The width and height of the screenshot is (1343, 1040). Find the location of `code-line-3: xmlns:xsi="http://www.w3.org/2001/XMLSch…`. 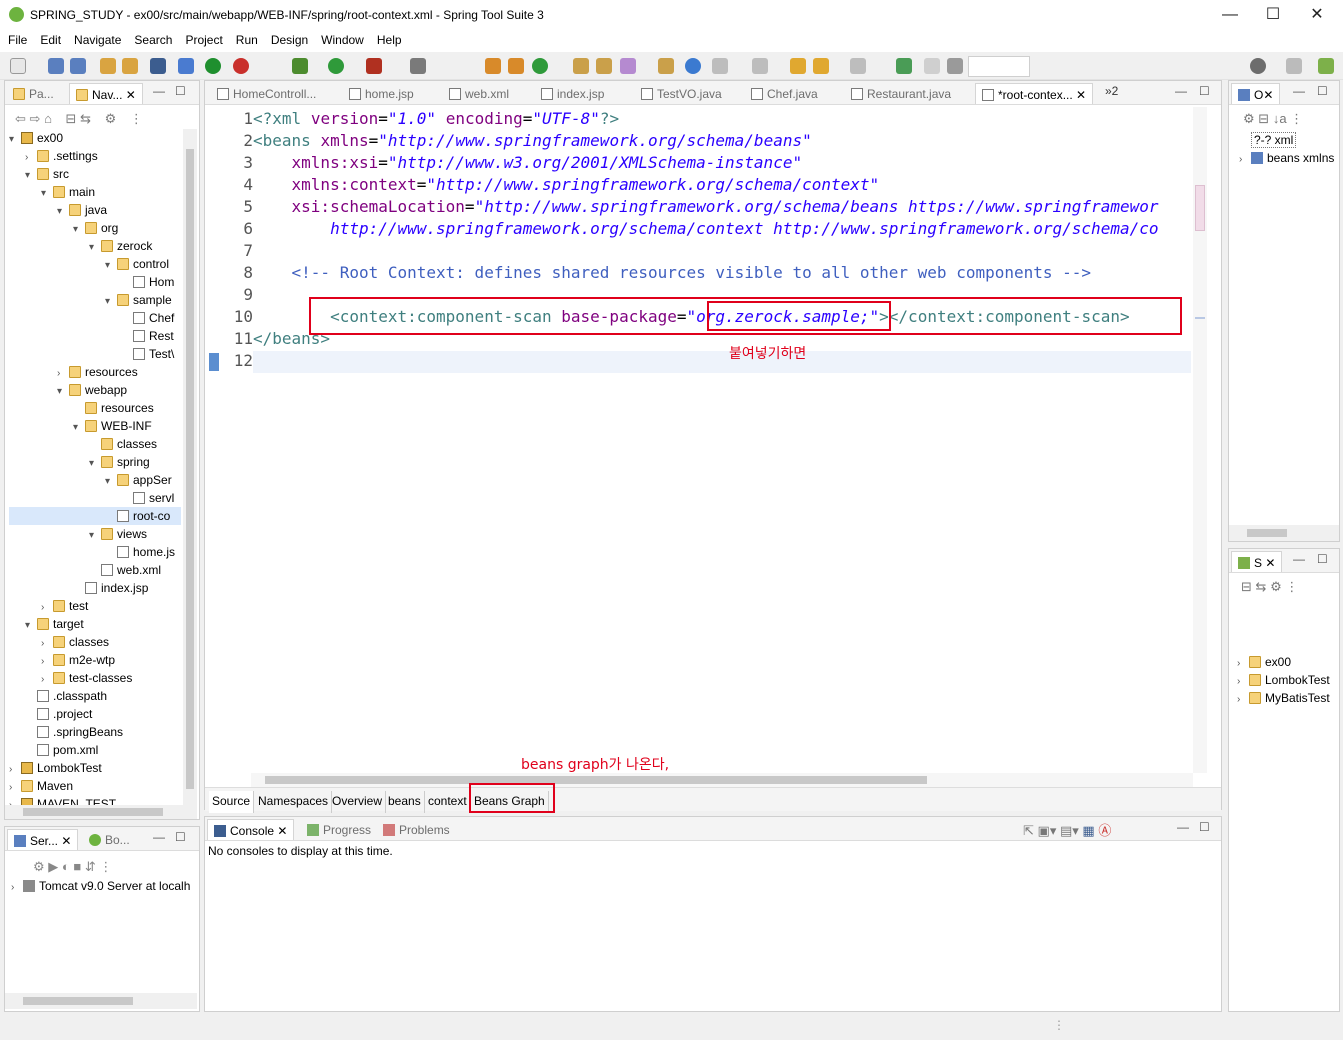

code-line-3: xmlns:xsi="http://www.w3.org/2001/XMLSch… is located at coordinates (528, 162).